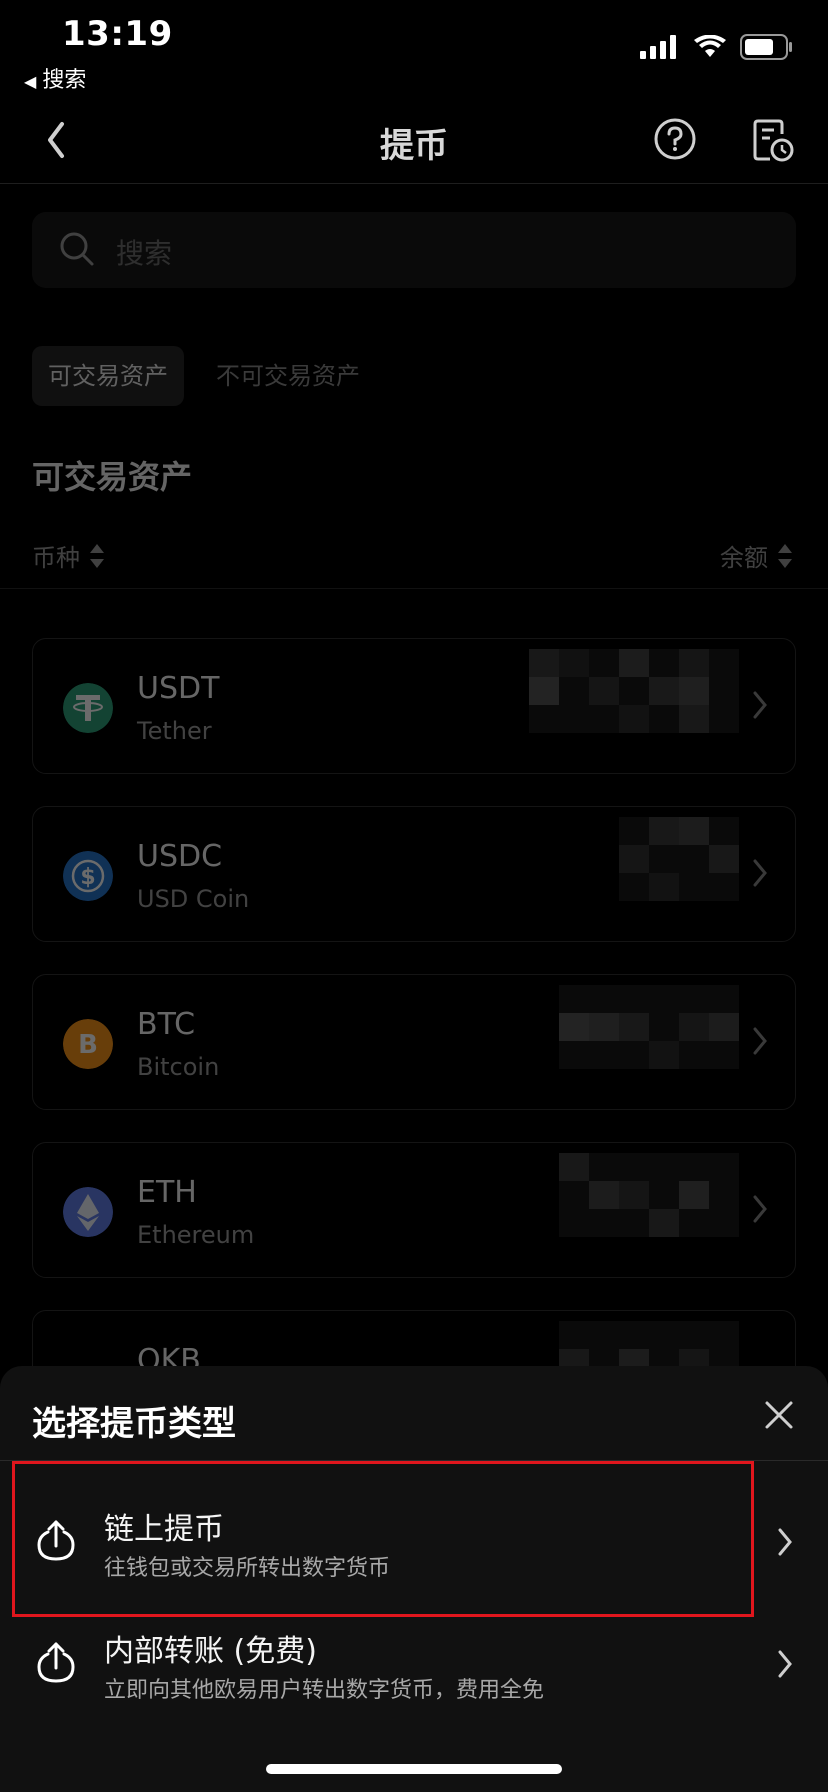  I want to click on status-bar: 13:19 ◀ 搜索, so click(414, 48).